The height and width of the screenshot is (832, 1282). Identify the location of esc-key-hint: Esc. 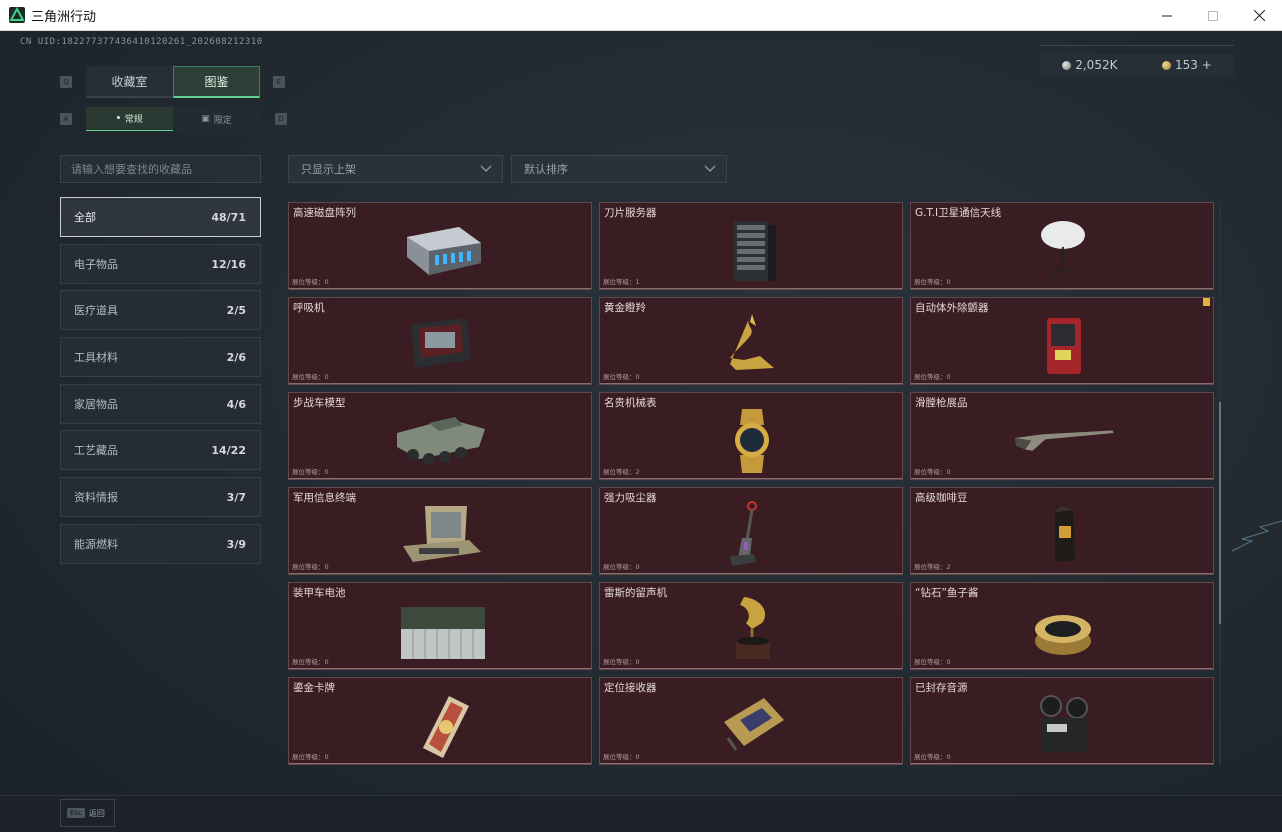
(76, 813).